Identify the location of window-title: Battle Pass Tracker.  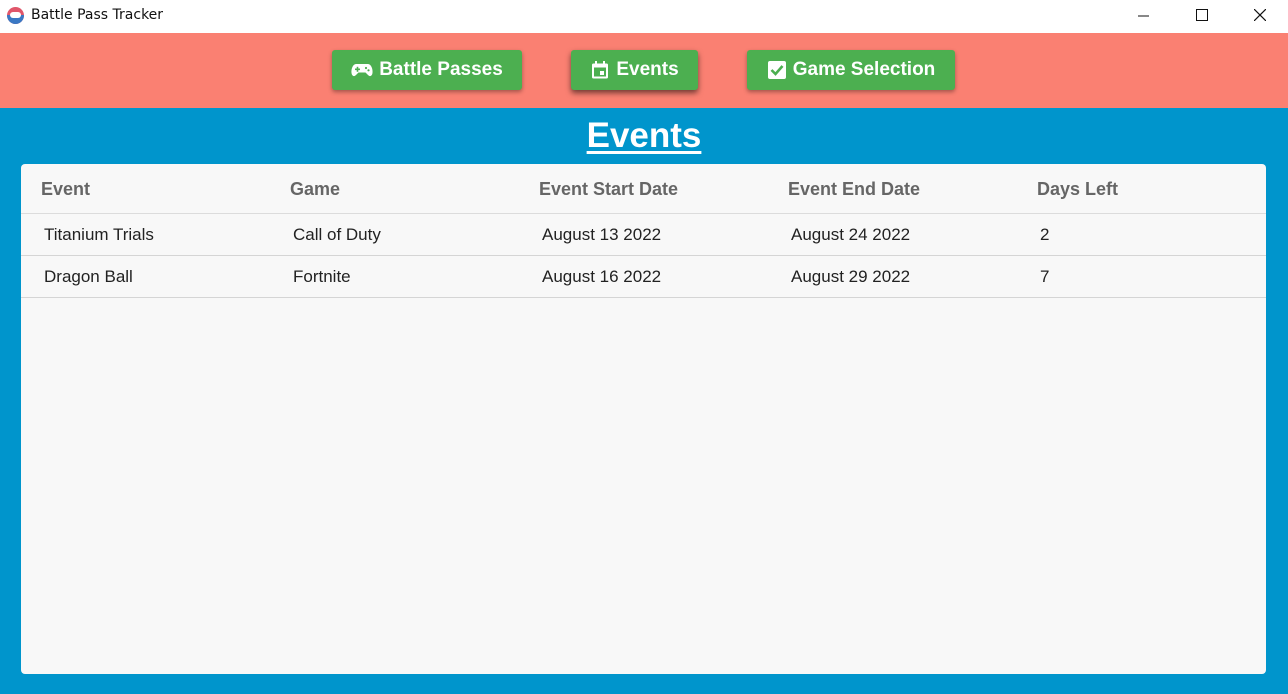
(97, 15).